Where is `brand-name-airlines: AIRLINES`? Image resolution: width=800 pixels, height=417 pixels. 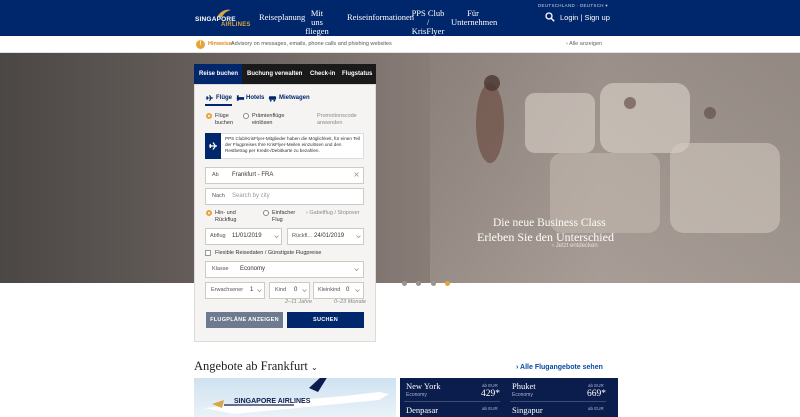
brand-name-airlines: AIRLINES is located at coordinates (236, 25).